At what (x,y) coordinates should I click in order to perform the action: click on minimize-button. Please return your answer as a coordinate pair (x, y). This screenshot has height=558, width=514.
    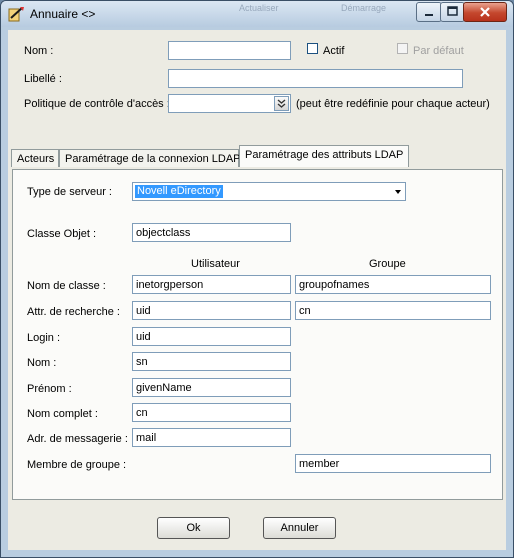
    Looking at the image, I should click on (429, 12).